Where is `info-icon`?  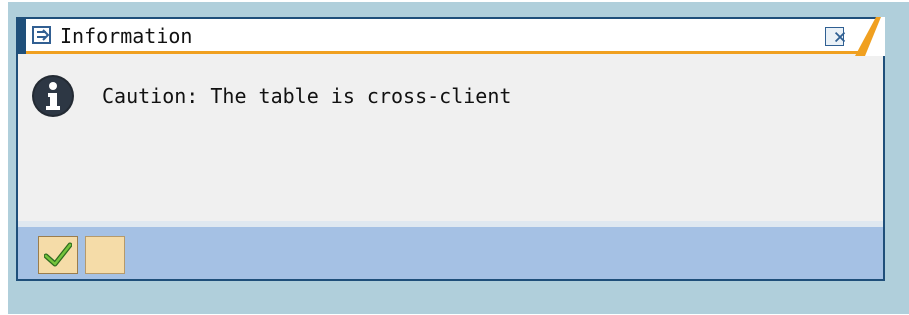
info-icon is located at coordinates (53, 96).